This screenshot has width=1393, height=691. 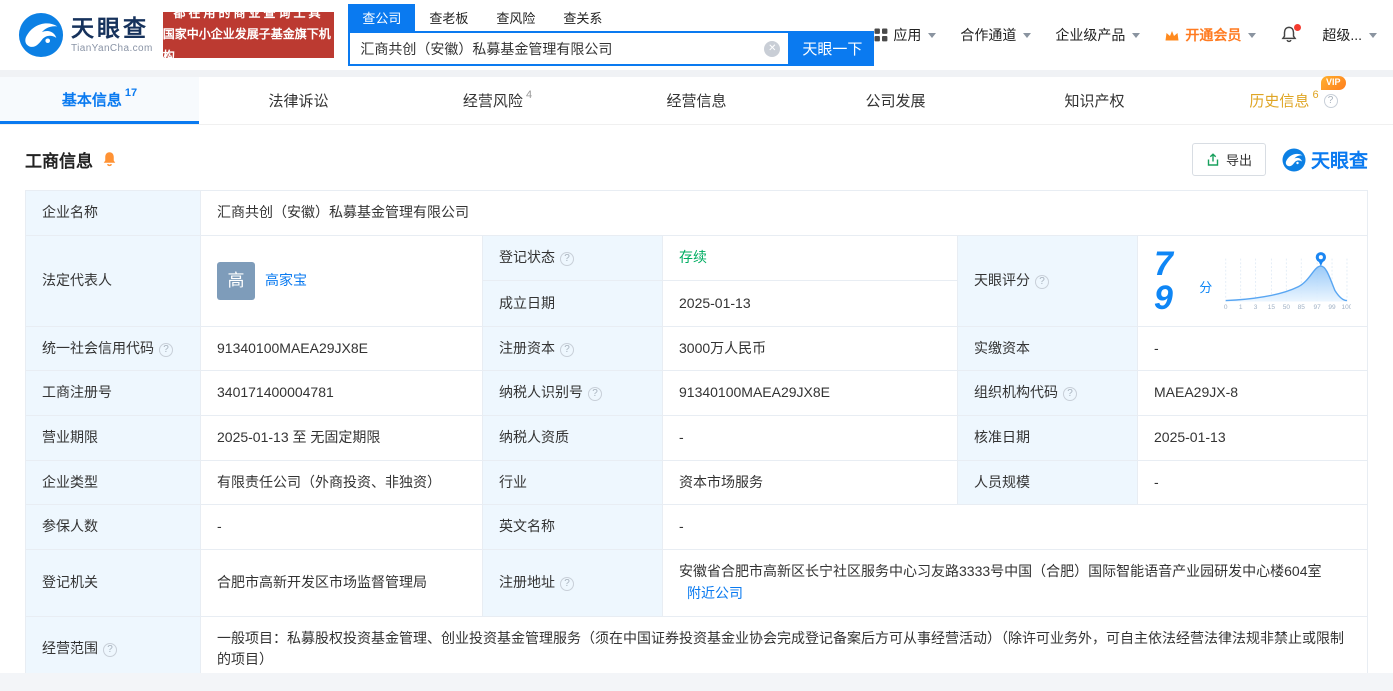 I want to click on tab-operating-info: 经营信息, so click(x=696, y=100).